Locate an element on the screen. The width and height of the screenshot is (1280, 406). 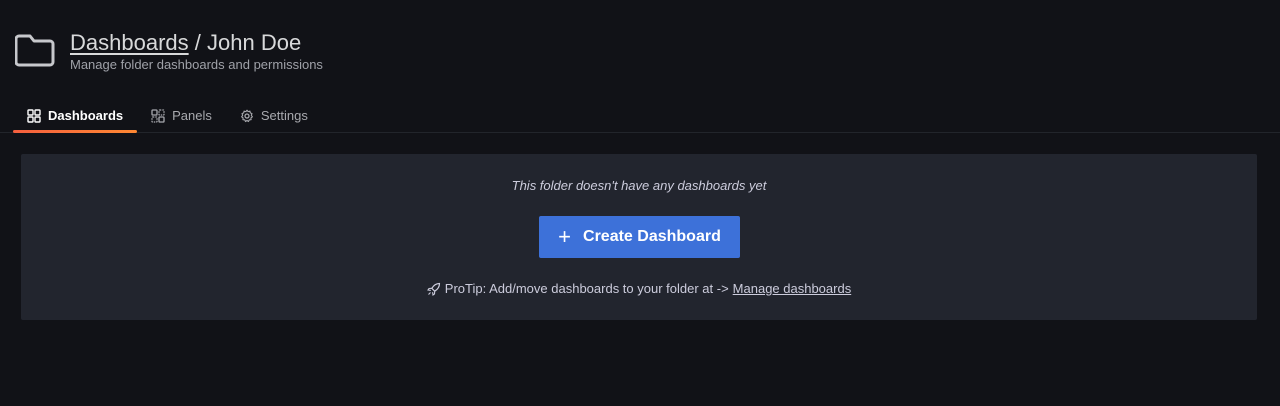
tab-dashboards-label: Dashboards is located at coordinates (86, 115).